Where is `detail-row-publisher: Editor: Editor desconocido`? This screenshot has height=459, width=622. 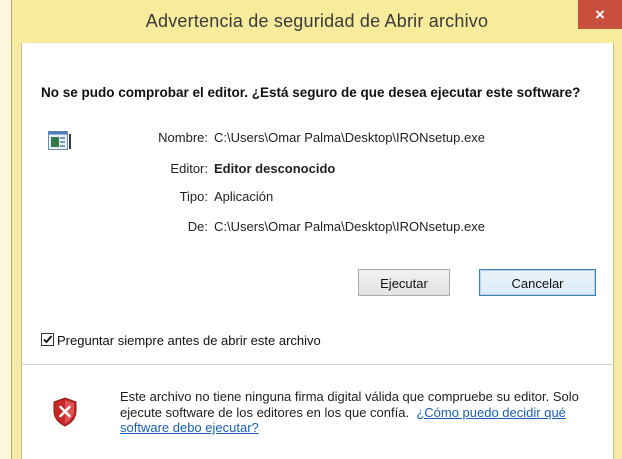
detail-row-publisher: Editor: Editor desconocido is located at coordinates (318, 169).